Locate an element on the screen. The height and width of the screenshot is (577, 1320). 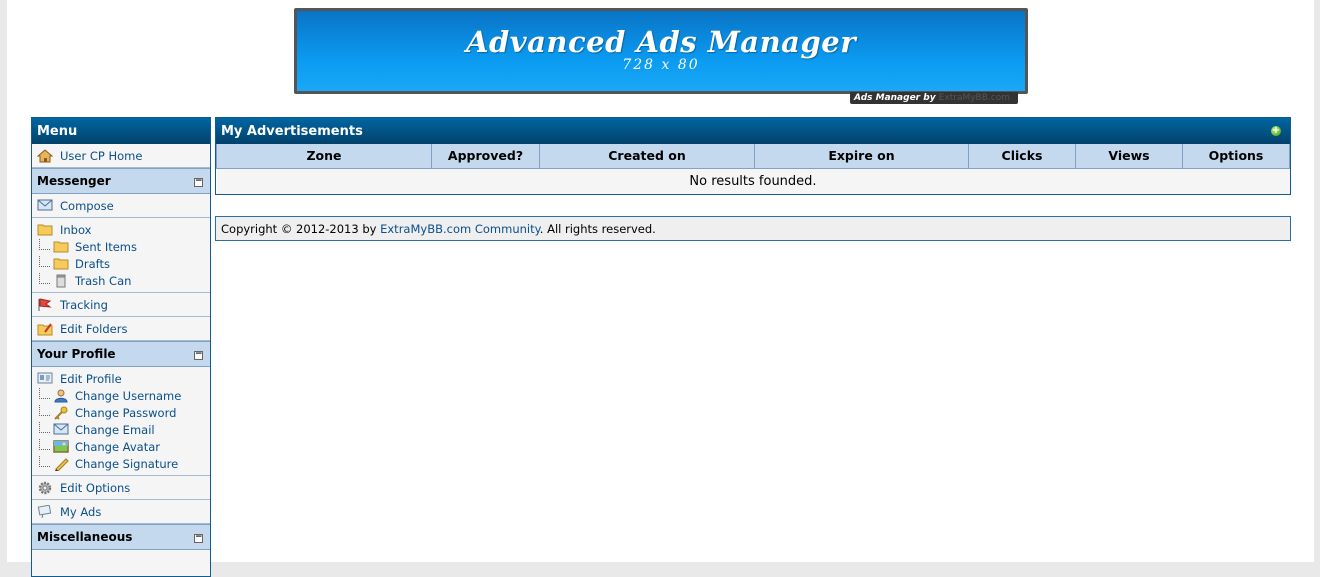
column-header: Created on is located at coordinates (647, 156).